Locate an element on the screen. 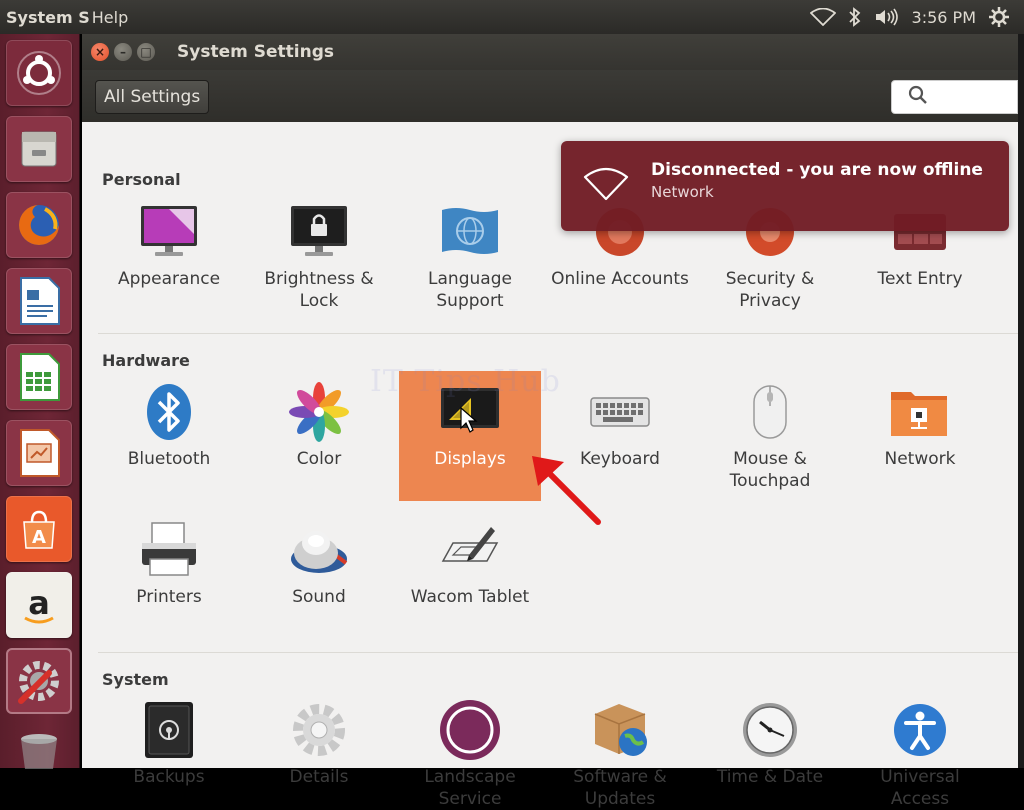  item-brightness-lock: Brightness & Lock is located at coordinates (319, 256).